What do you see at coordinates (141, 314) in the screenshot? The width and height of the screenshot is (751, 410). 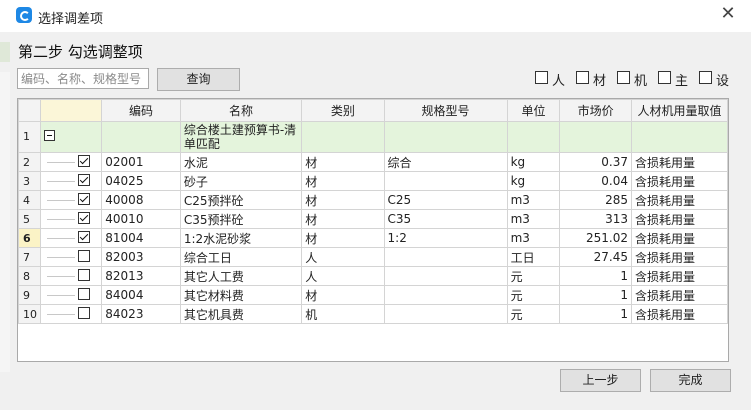 I see `cell-code: 84023` at bounding box center [141, 314].